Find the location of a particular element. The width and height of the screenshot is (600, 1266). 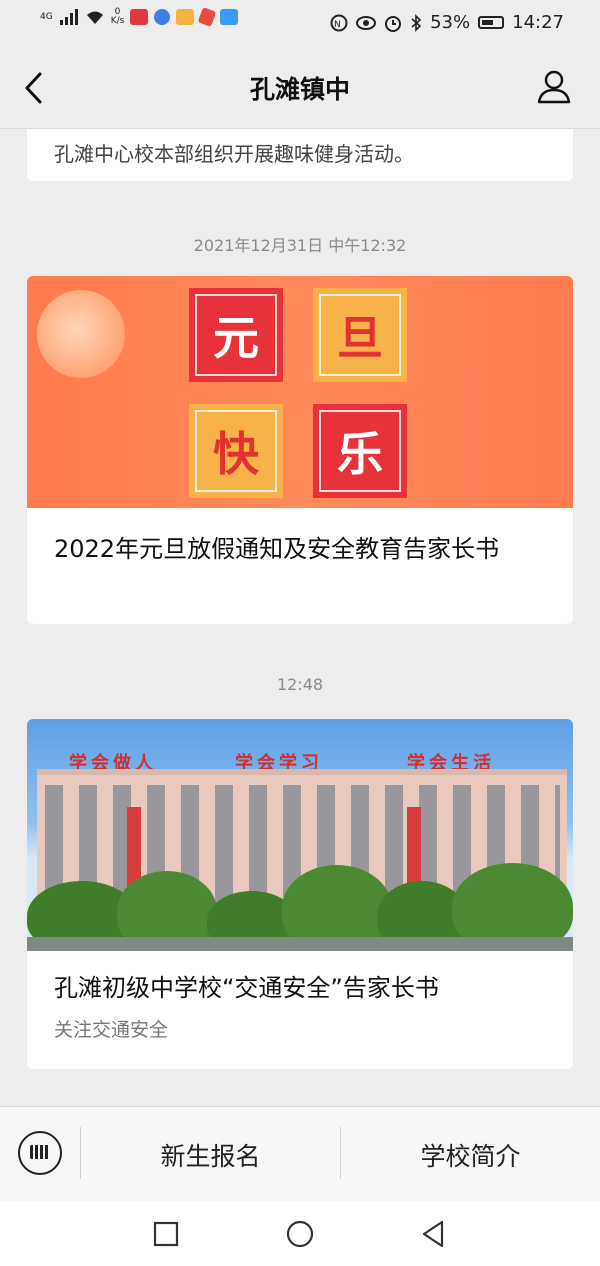

article-subtitle: 关注交通安全 is located at coordinates (111, 1030).